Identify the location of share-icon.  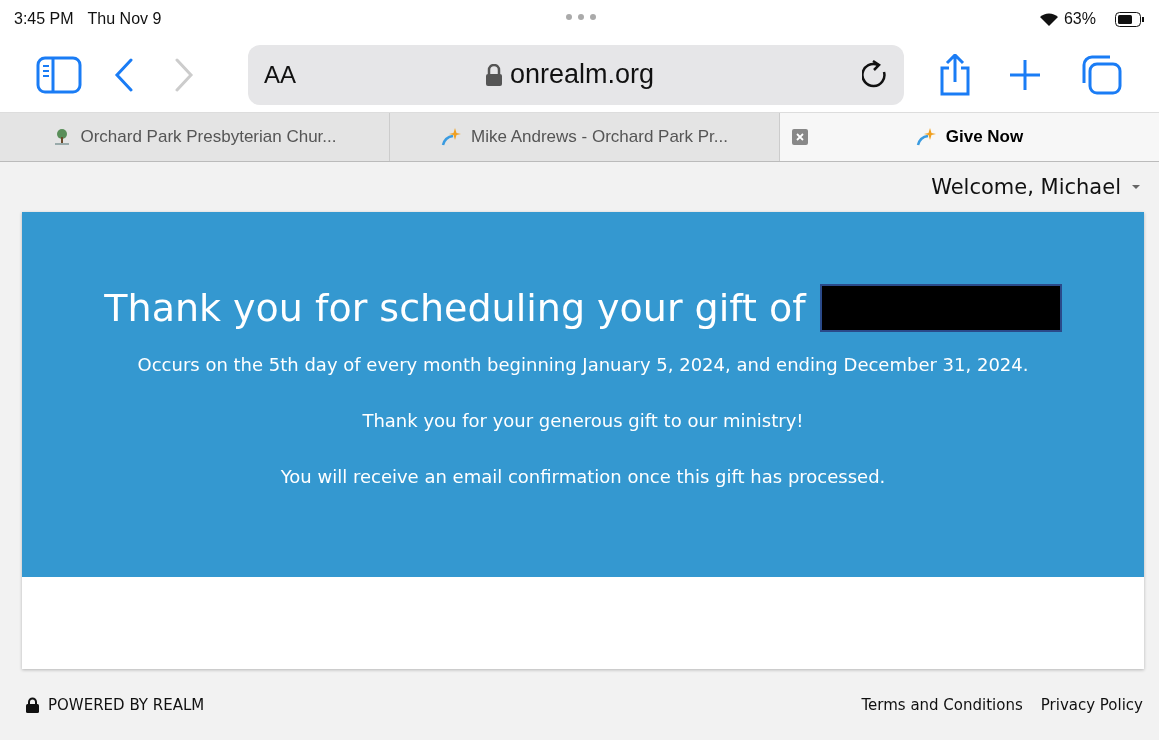
(955, 75).